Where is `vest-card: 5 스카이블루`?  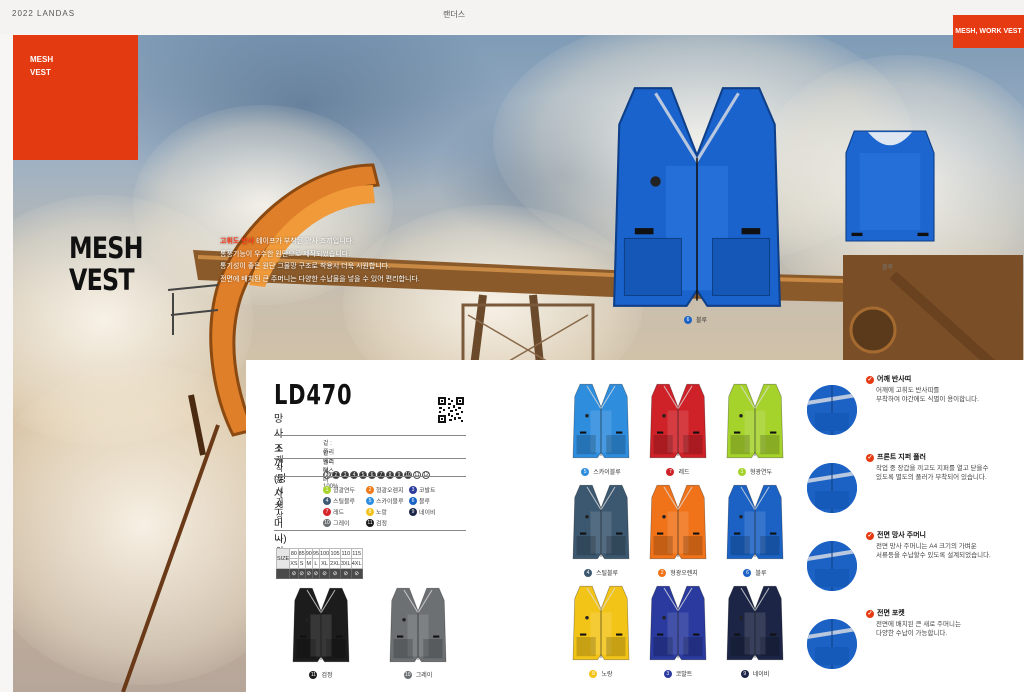 vest-card: 5 스카이블루 is located at coordinates (601, 428).